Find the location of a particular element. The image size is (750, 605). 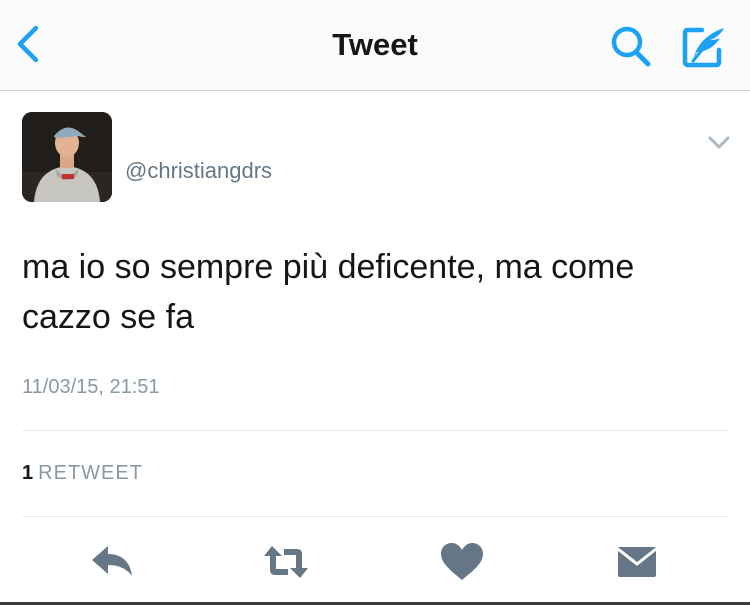

tweet-timestamp: 11/03/15, 21:51 is located at coordinates (91, 387).